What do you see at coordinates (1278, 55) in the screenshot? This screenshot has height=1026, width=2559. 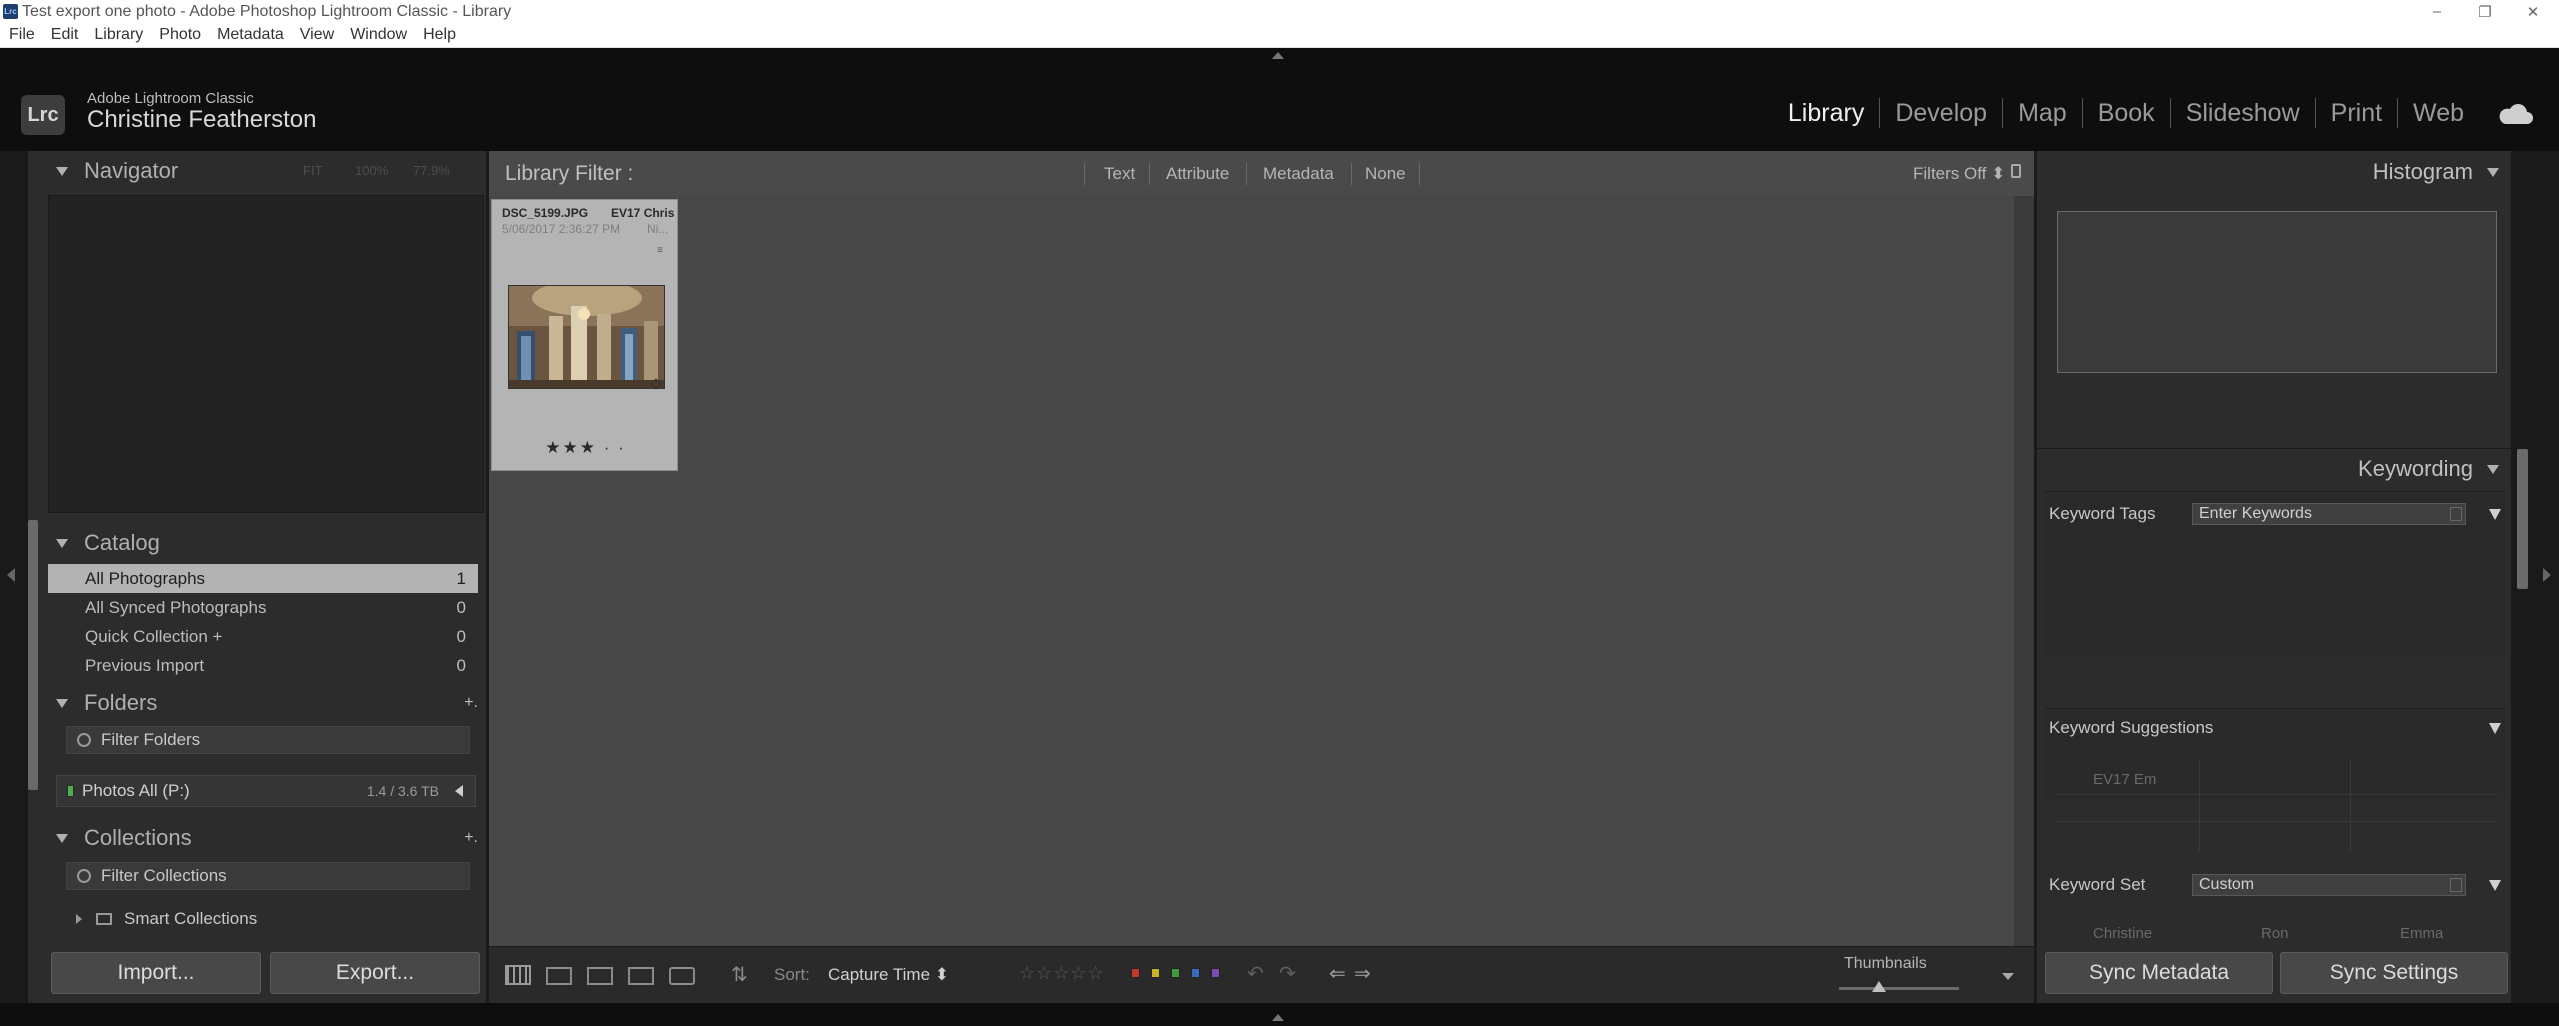 I see `top-panel-toggle-icon` at bounding box center [1278, 55].